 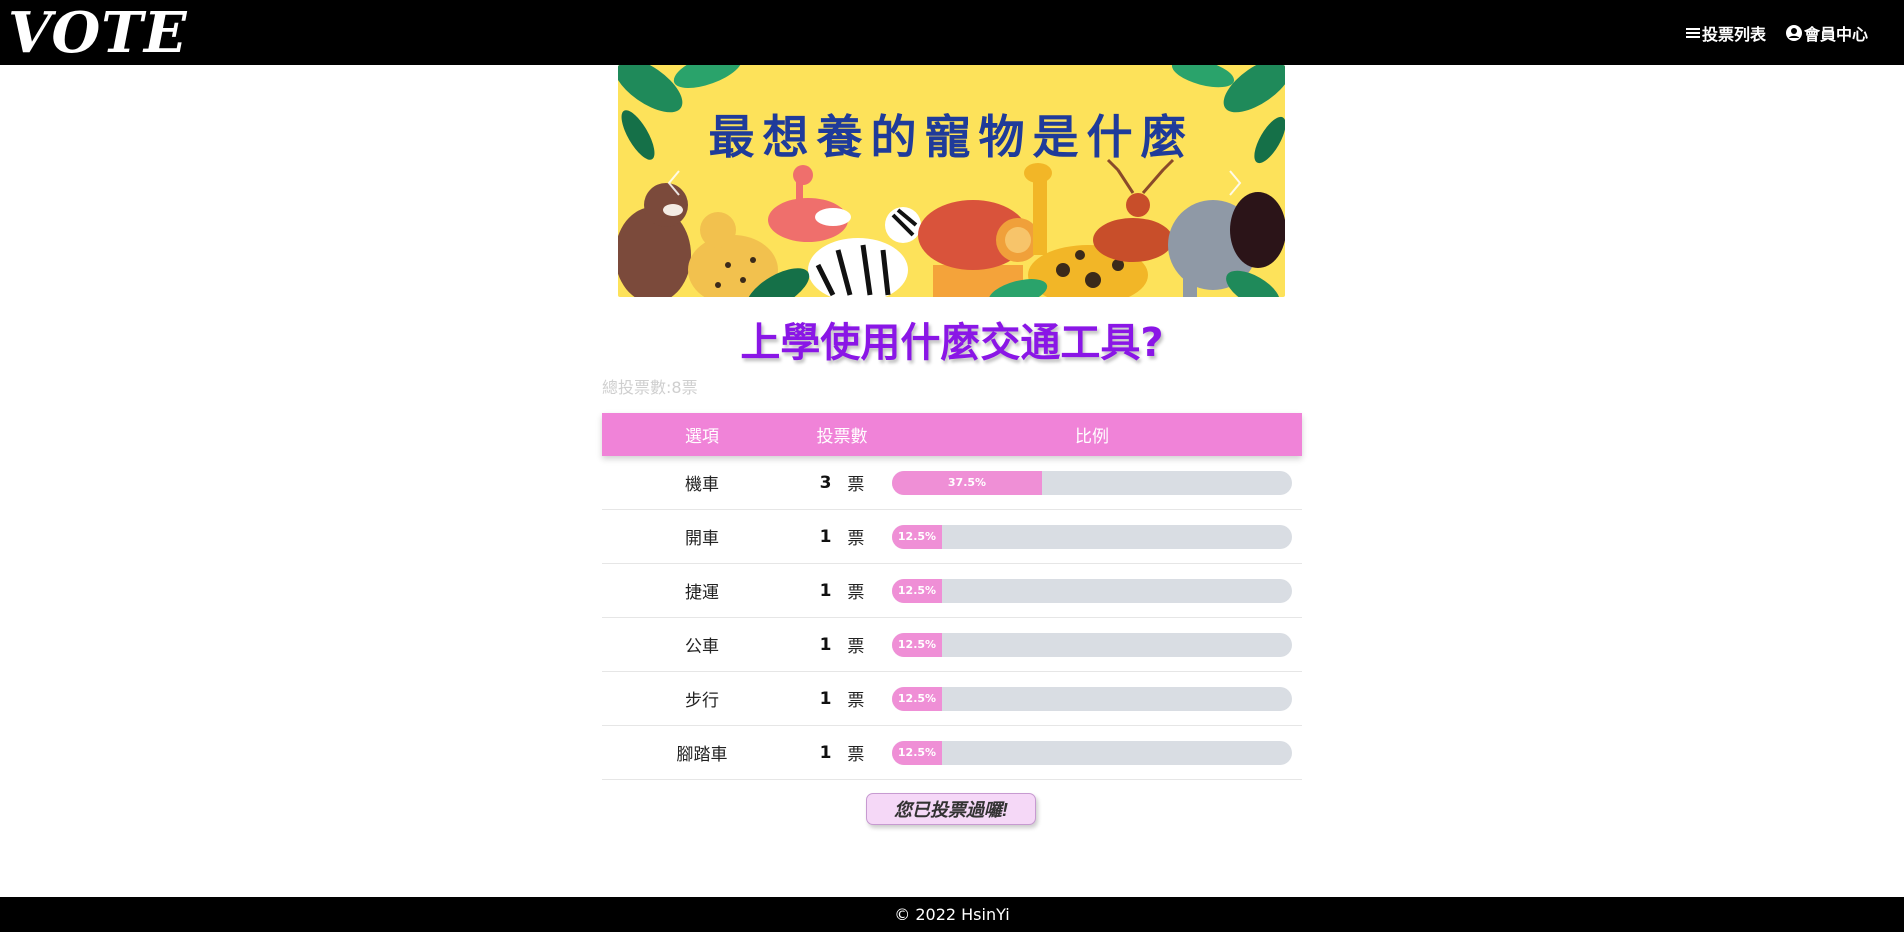 What do you see at coordinates (702, 755) in the screenshot?
I see `option-label: 腳踏車` at bounding box center [702, 755].